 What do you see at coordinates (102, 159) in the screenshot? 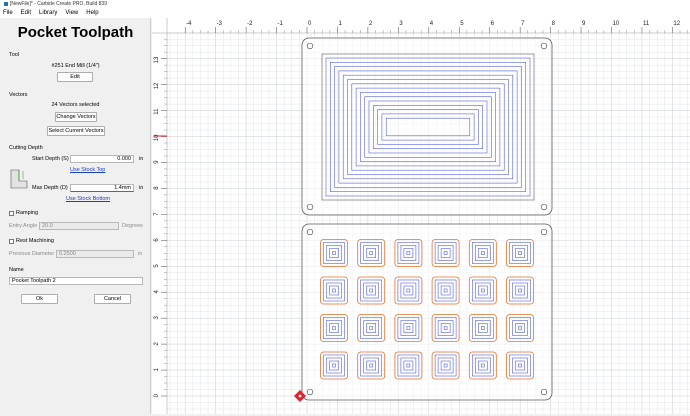
I see `start-depth-input: 0.000` at bounding box center [102, 159].